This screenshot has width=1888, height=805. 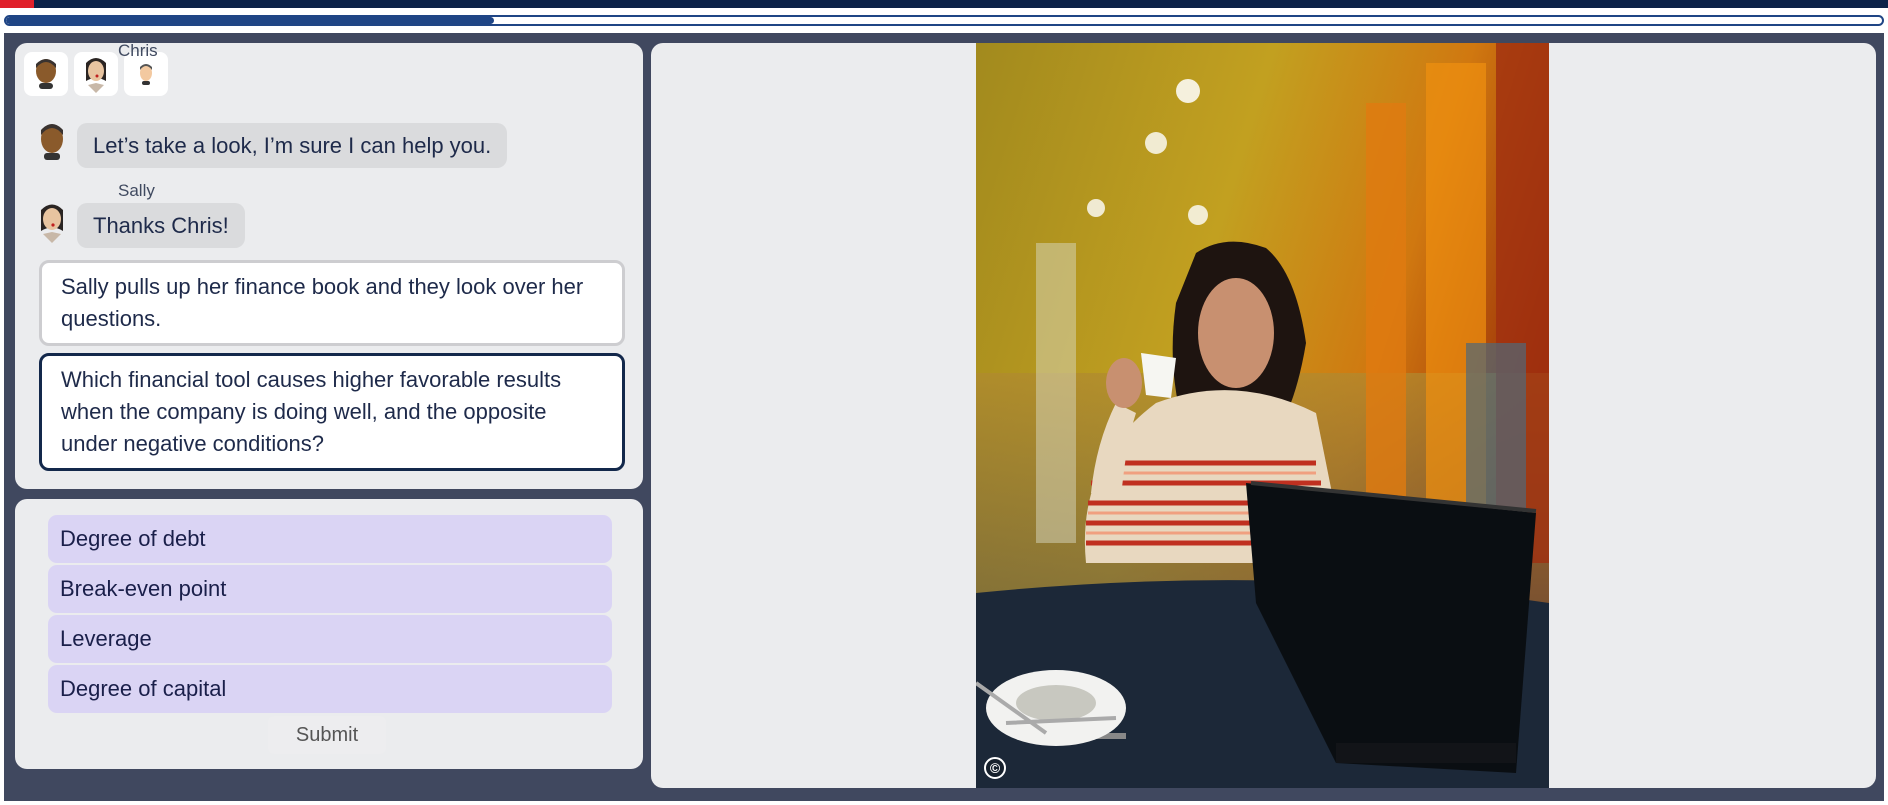 I want to click on answer-option: Break-even point, so click(x=330, y=589).